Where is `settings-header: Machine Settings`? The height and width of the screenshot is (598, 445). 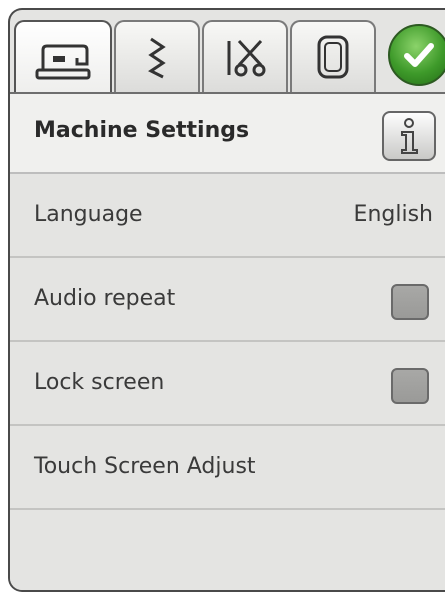 settings-header: Machine Settings is located at coordinates (227, 133).